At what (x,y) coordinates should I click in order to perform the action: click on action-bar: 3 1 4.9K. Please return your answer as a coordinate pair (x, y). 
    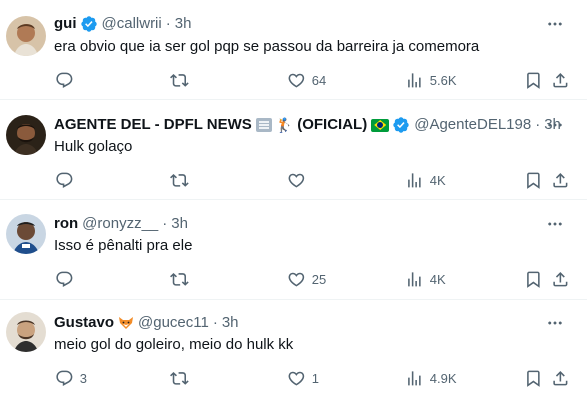
    Looking at the image, I should click on (293, 378).